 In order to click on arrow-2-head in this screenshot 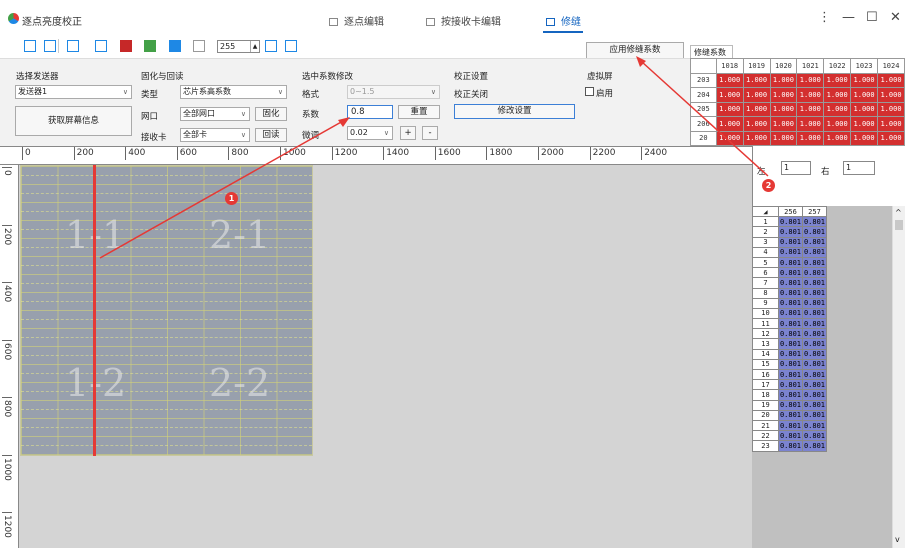, I will do `click(641, 61)`.